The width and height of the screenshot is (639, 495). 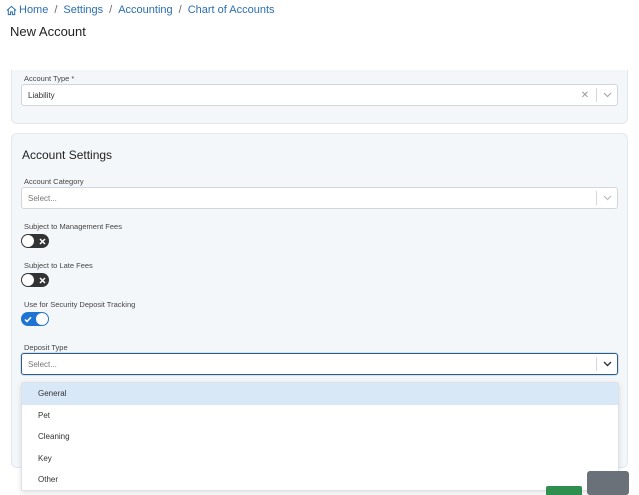 What do you see at coordinates (35, 241) in the screenshot?
I see `management-fees-toggle` at bounding box center [35, 241].